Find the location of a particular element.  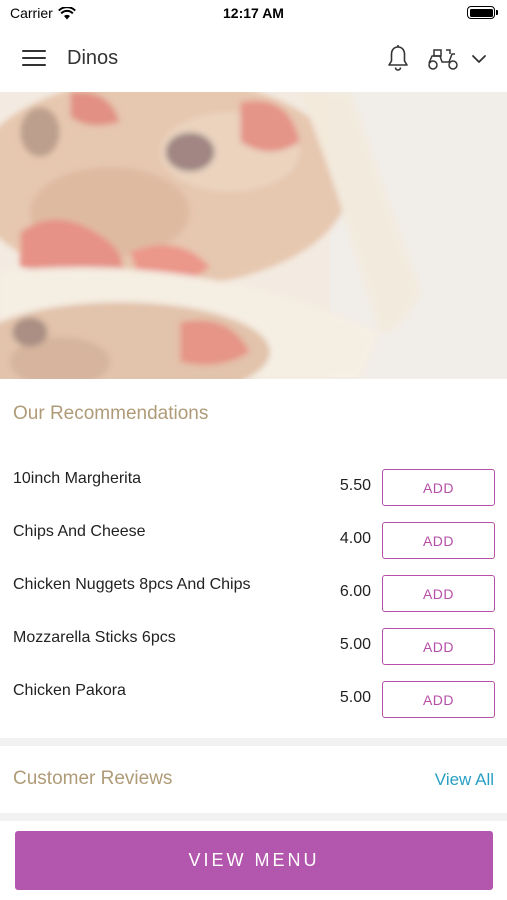

view-all-link: View All is located at coordinates (464, 780).